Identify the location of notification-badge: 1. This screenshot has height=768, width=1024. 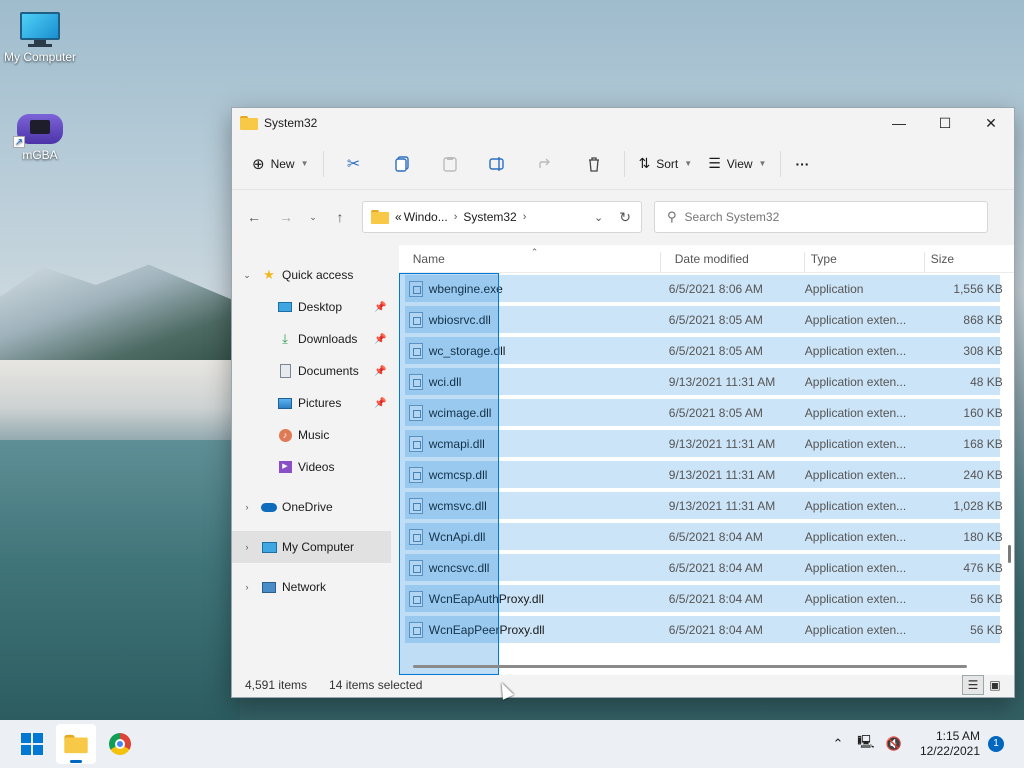
(996, 744).